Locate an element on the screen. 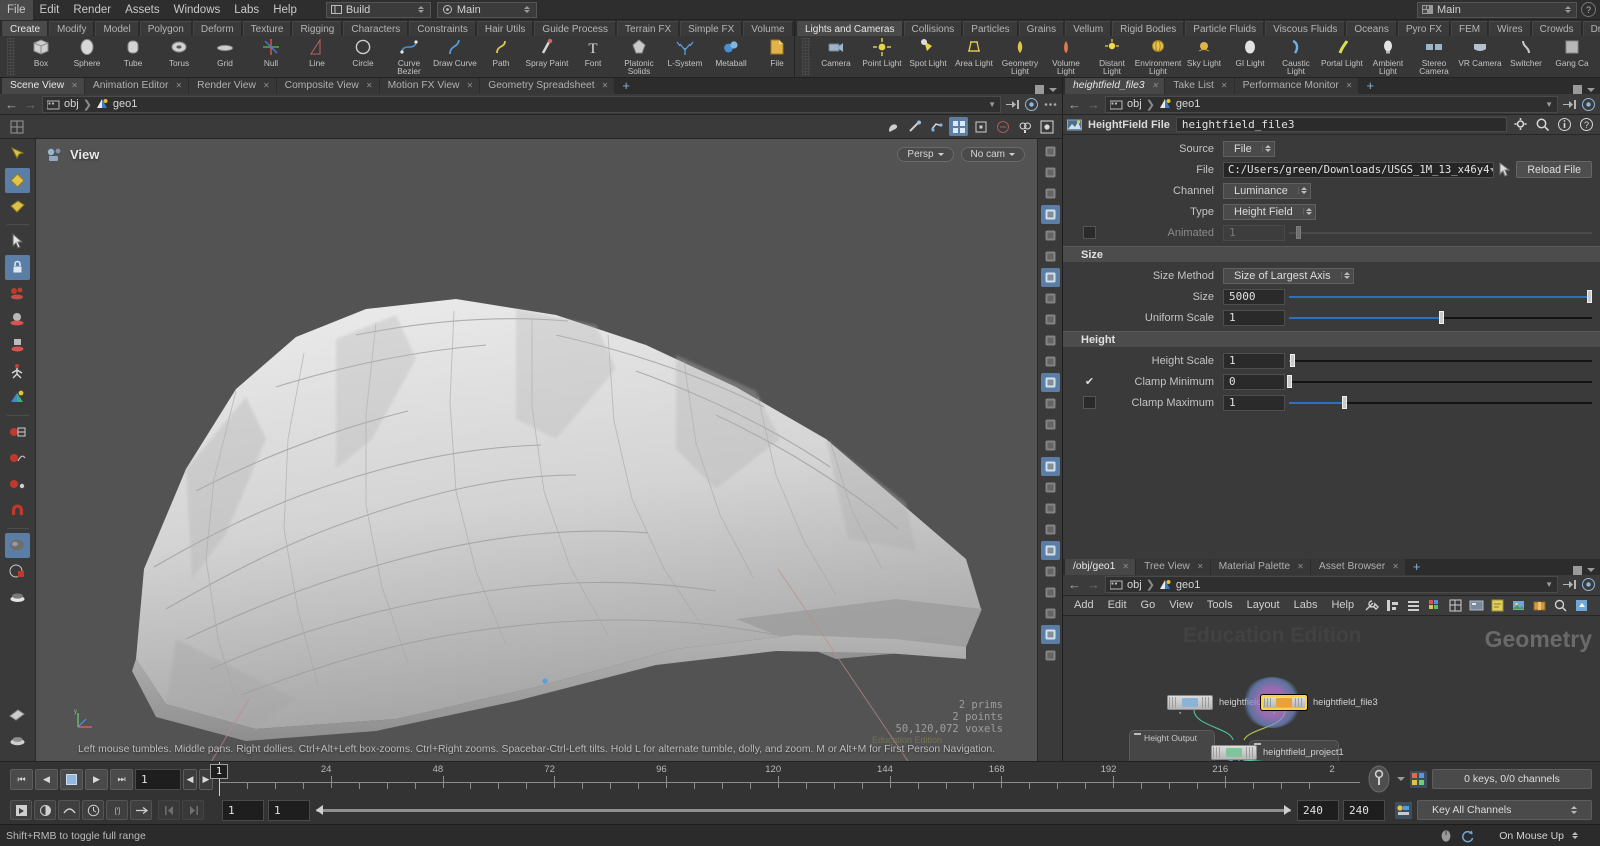 The height and width of the screenshot is (846, 1600). shelf-tool-l-system: L-System is located at coordinates (685, 57).